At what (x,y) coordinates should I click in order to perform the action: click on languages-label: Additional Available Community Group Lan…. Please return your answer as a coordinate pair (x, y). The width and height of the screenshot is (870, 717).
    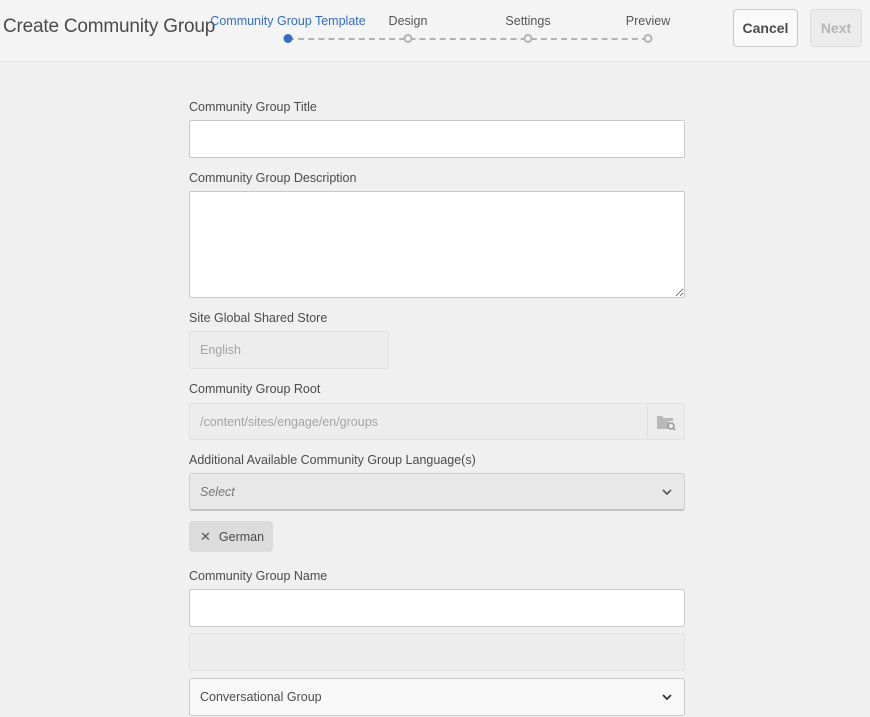
    Looking at the image, I should click on (332, 460).